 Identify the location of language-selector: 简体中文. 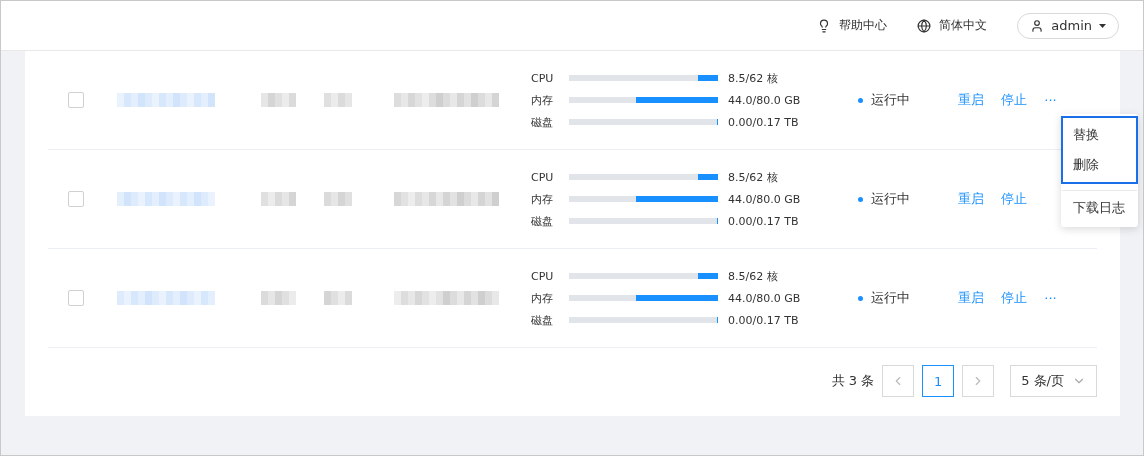
(952, 25).